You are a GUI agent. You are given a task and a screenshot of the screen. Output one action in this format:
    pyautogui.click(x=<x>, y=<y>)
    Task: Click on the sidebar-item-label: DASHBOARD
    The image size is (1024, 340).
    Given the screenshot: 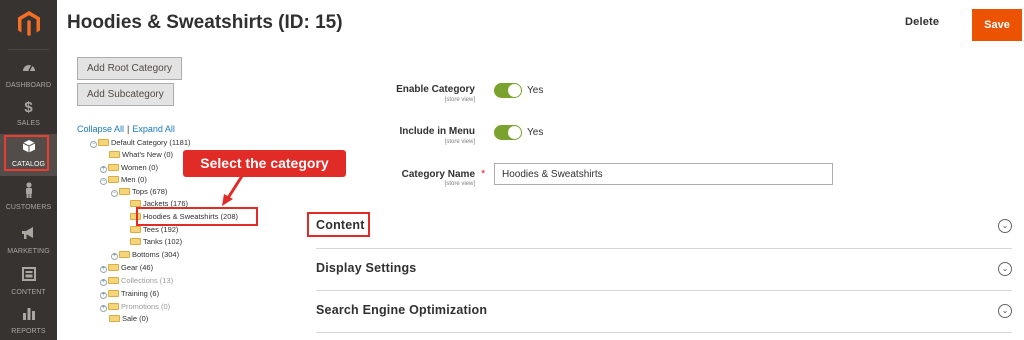 What is the action you would take?
    pyautogui.click(x=28, y=85)
    